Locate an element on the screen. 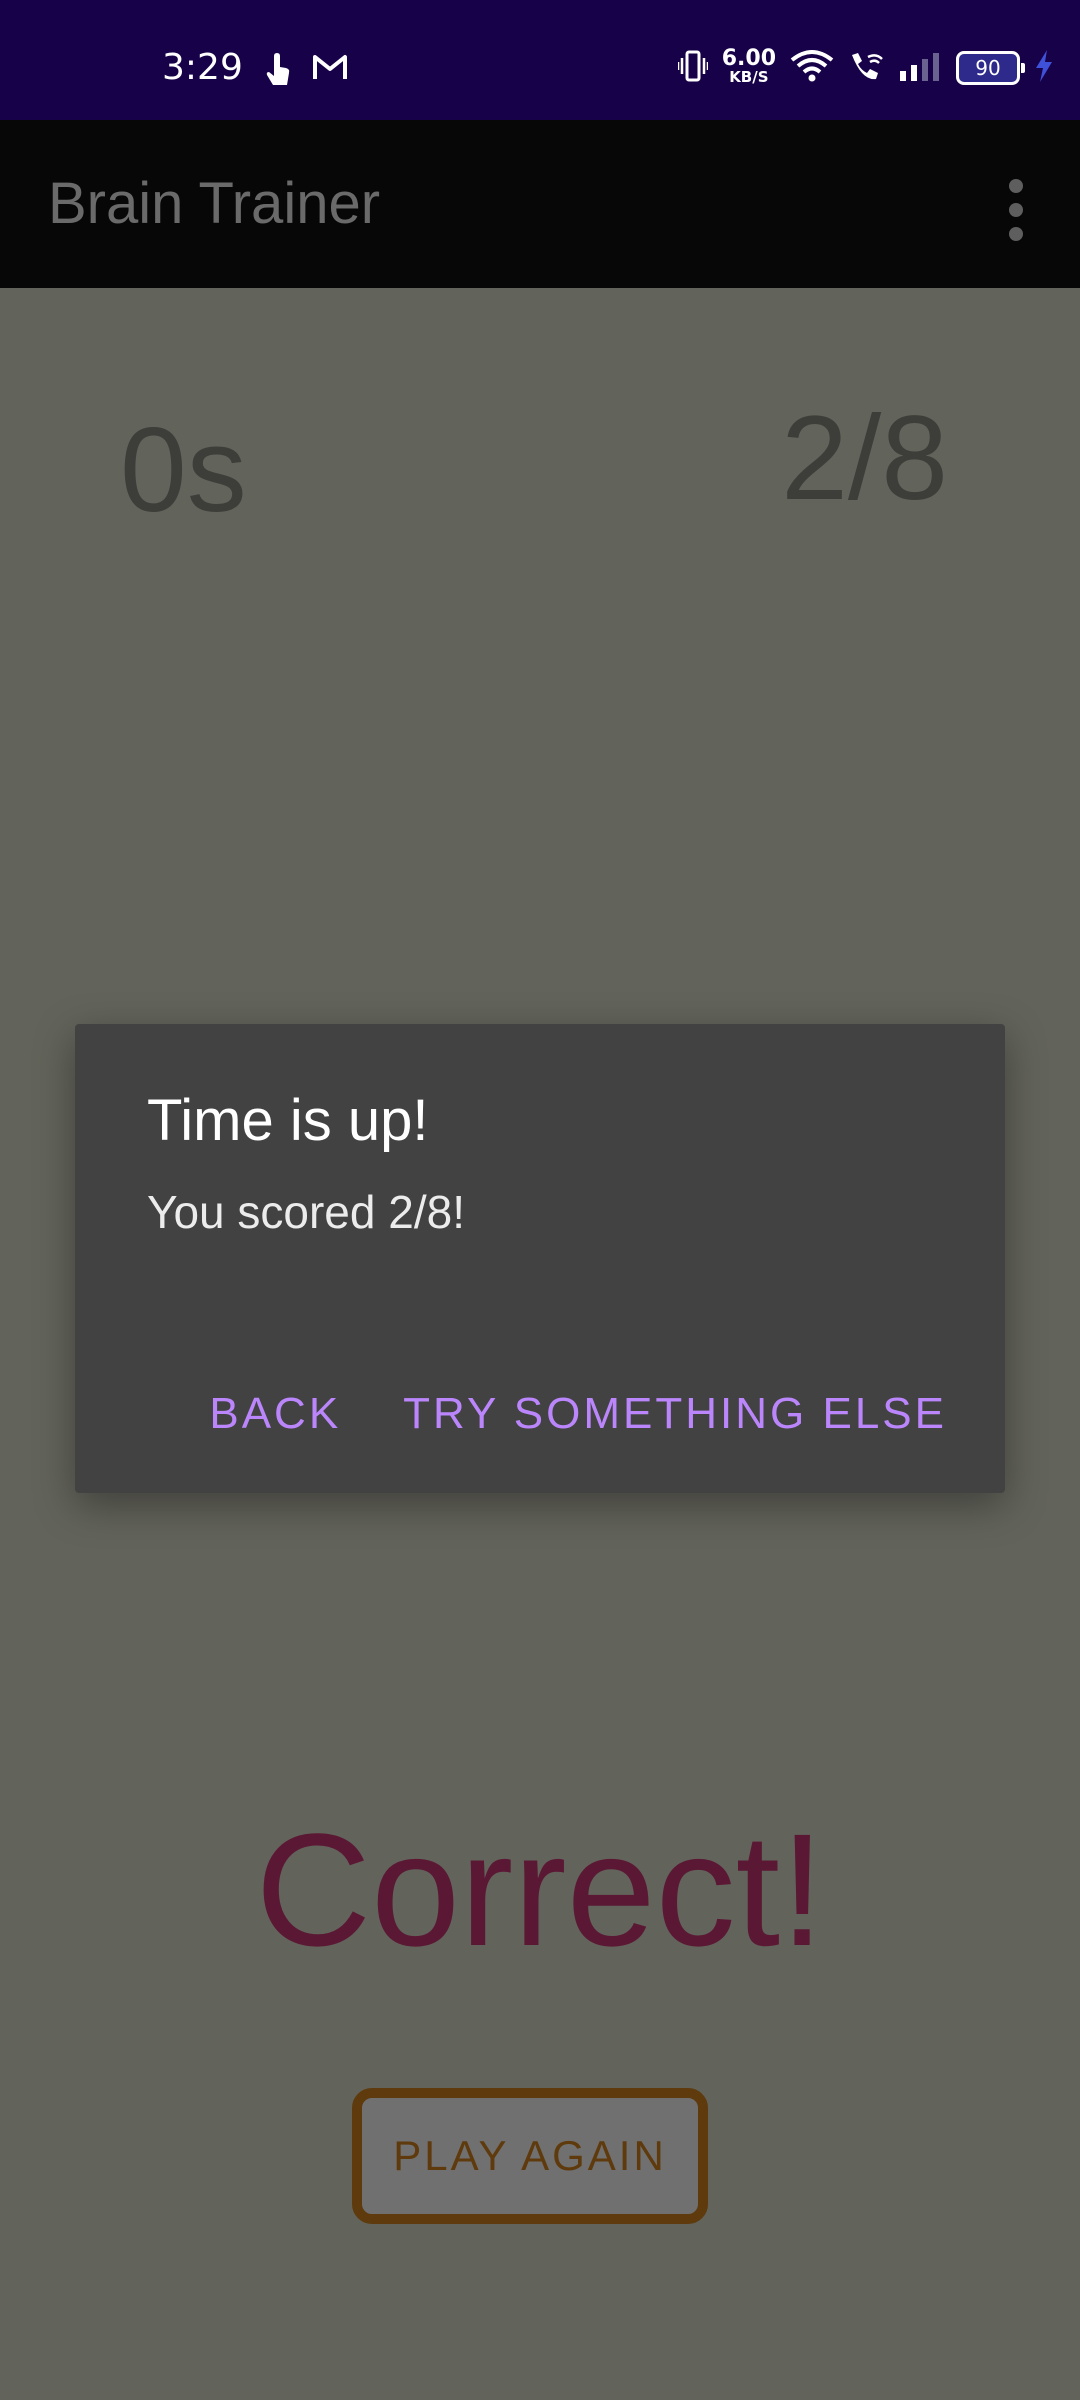  dialog-actions: BACK TRY SOMETHING ELSE is located at coordinates (578, 1414).